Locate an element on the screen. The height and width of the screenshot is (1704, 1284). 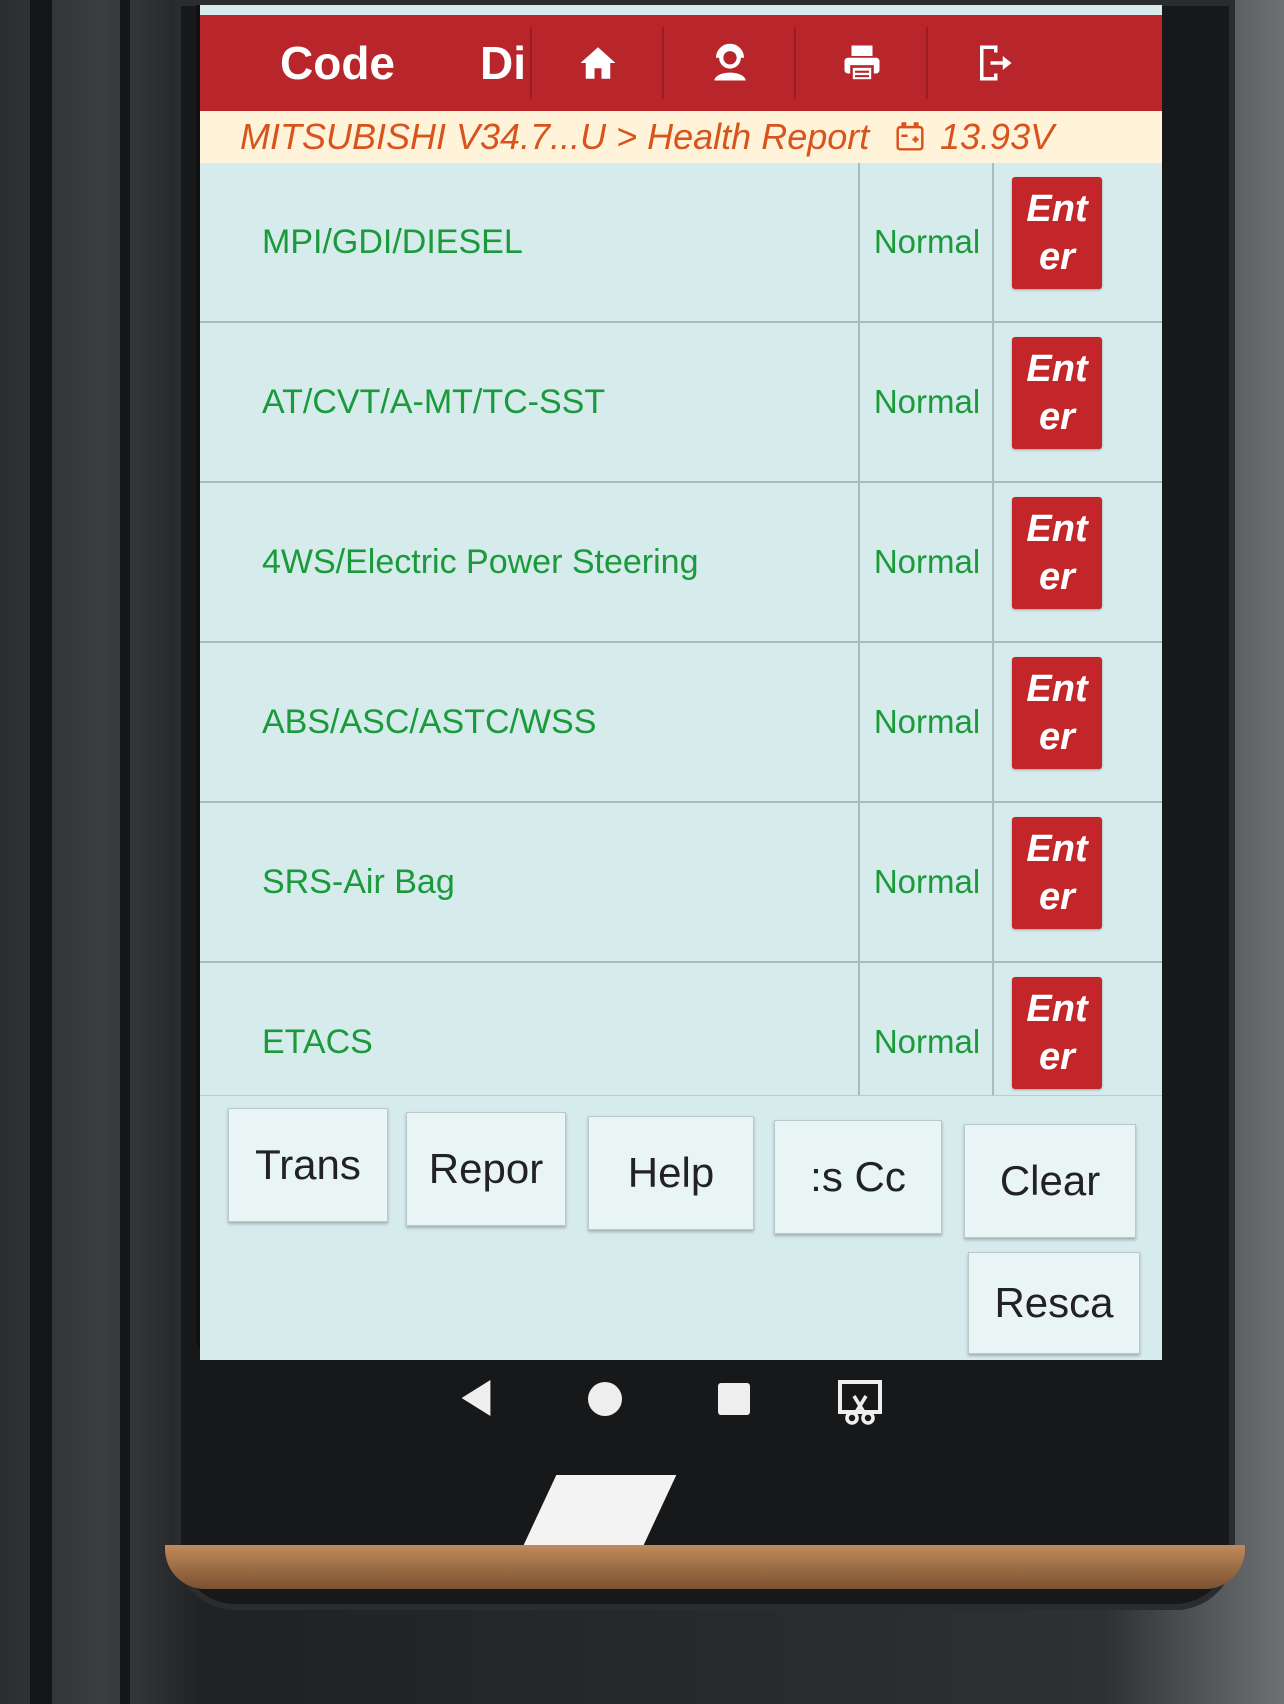
printer-icon is located at coordinates (862, 63).